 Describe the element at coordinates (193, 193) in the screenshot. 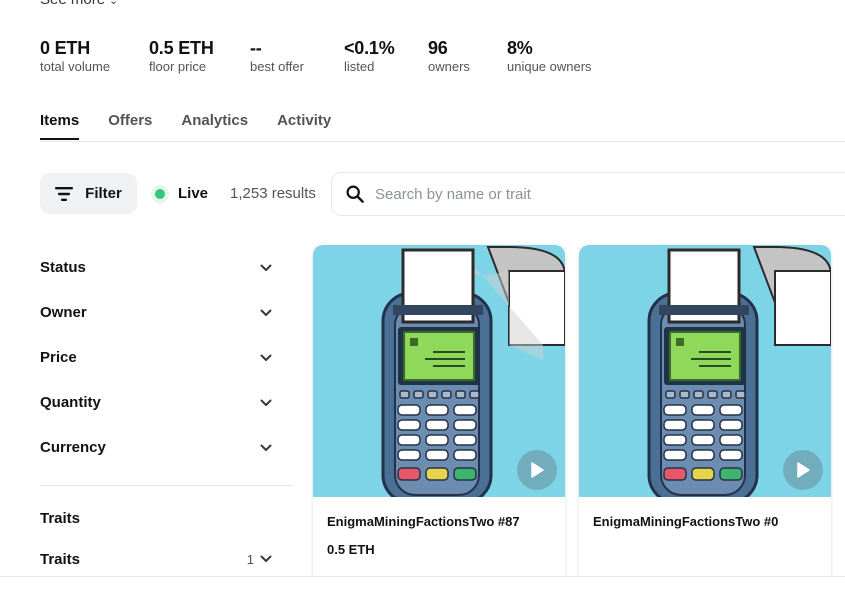

I see `live-label: Live` at that location.